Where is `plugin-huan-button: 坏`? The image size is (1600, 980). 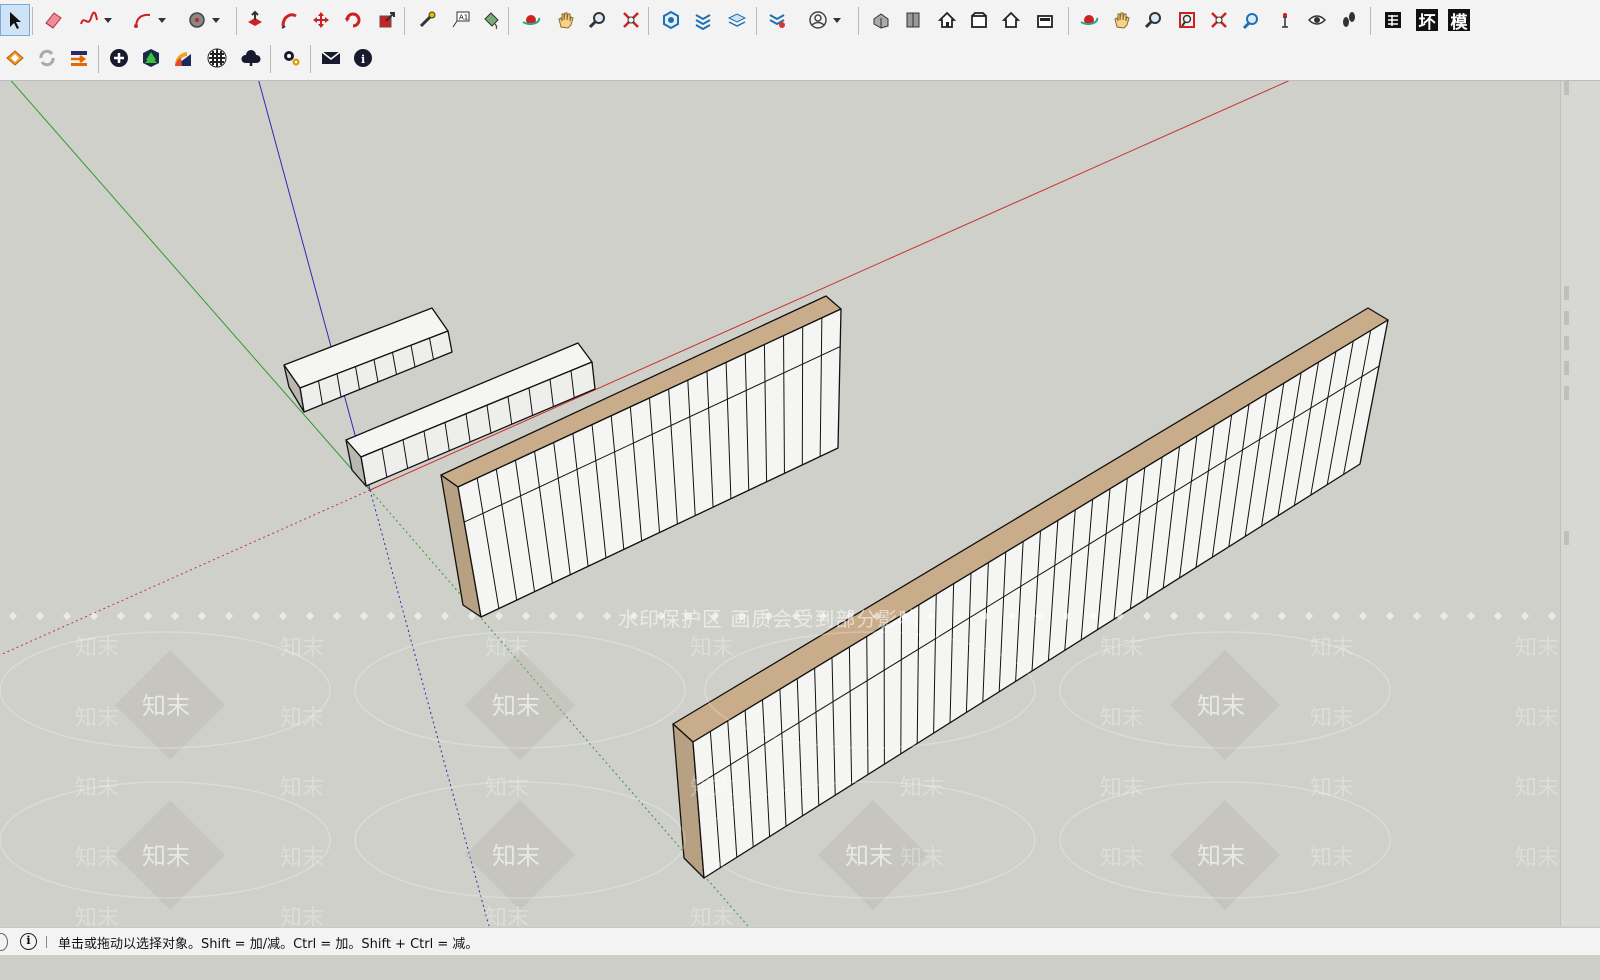
plugin-huan-button: 坏 is located at coordinates (1427, 20).